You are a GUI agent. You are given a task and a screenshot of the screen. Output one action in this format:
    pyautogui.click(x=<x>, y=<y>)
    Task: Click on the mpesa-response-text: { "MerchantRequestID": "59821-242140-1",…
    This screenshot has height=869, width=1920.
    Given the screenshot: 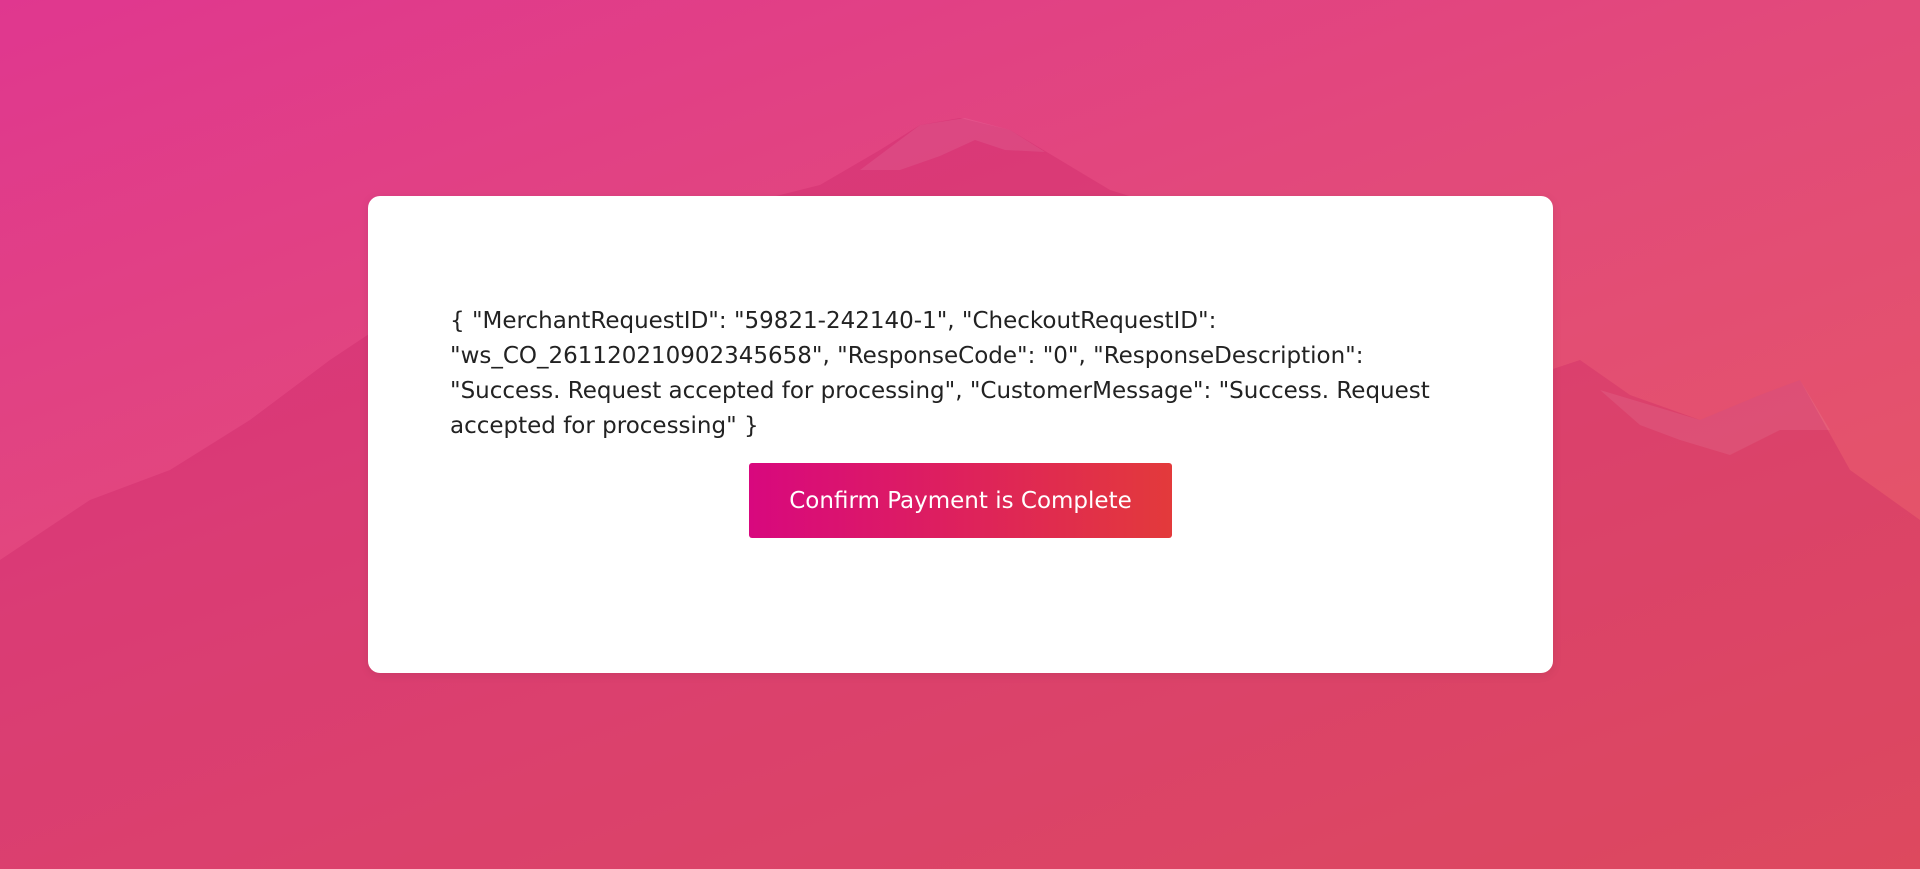 What is the action you would take?
    pyautogui.click(x=940, y=373)
    